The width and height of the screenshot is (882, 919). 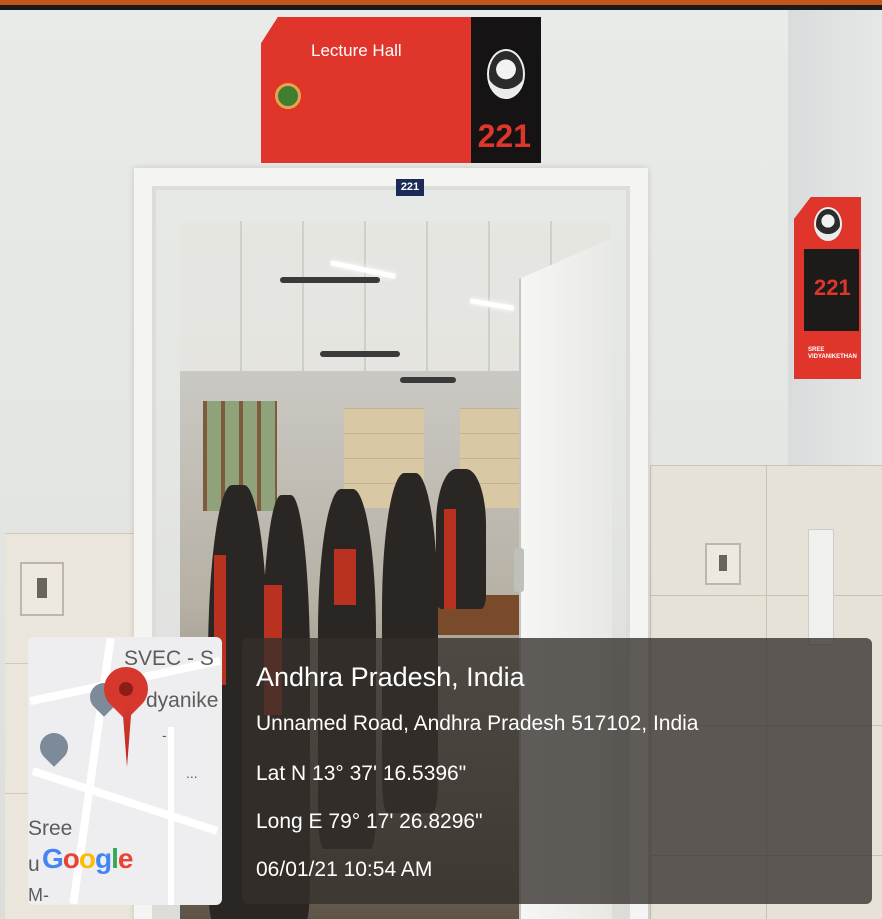 What do you see at coordinates (361, 773) in the screenshot?
I see `latitude-text: Lat N 13° 37' 16.5396"` at bounding box center [361, 773].